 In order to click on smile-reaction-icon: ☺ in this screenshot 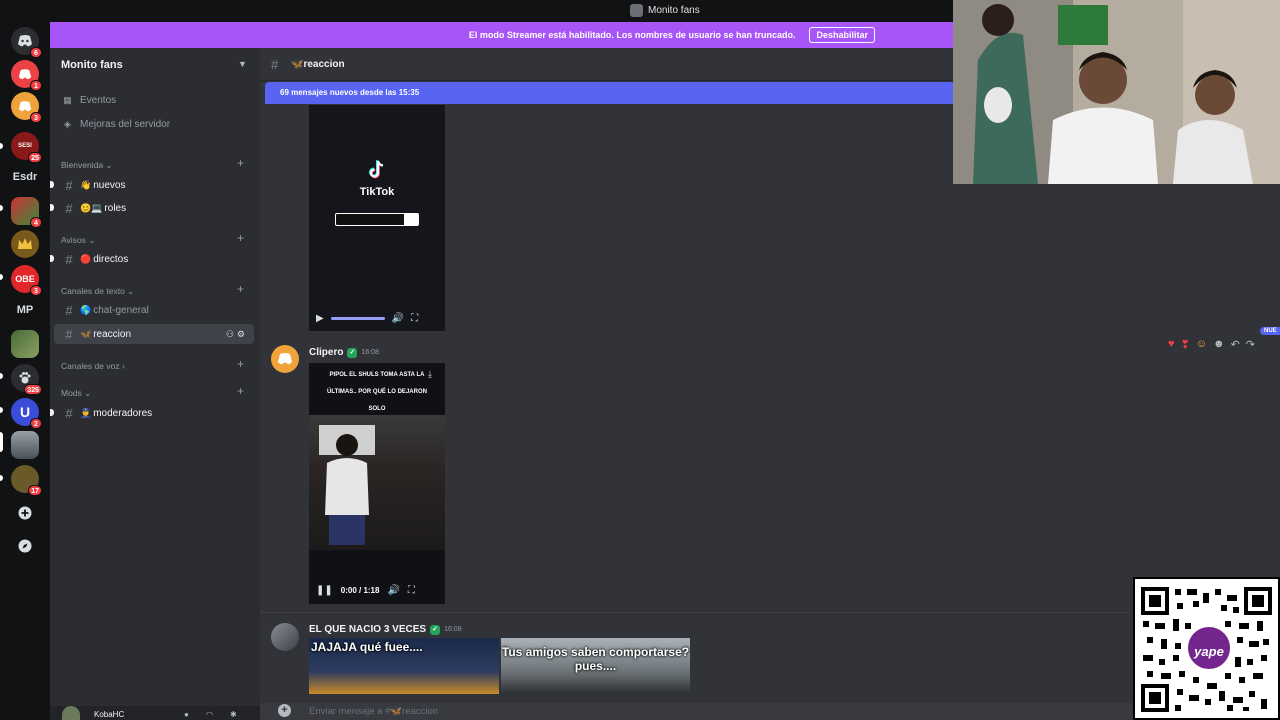, I will do `click(1201, 344)`.